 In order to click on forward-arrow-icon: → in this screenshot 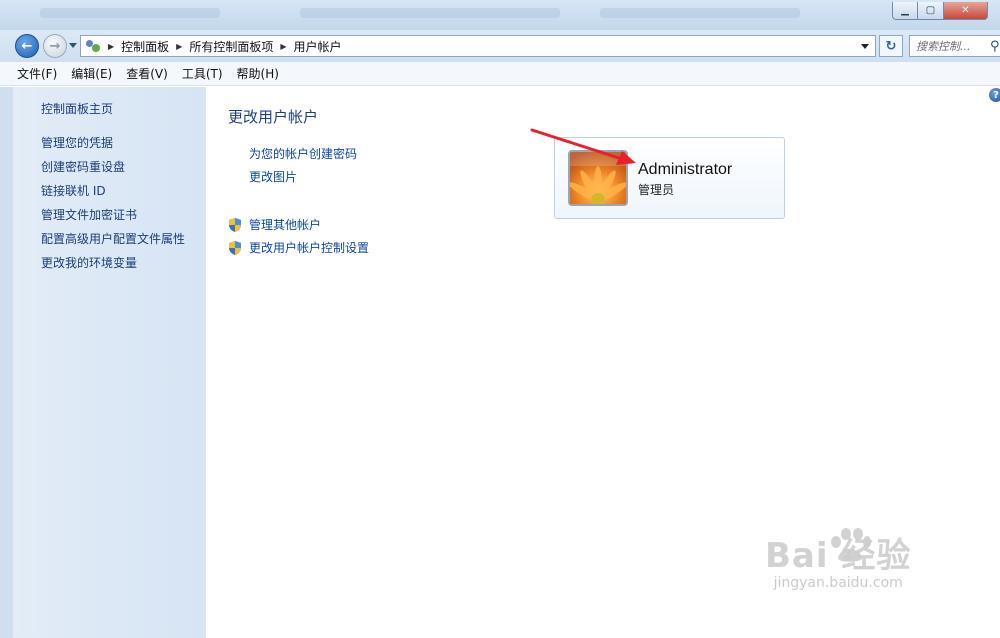, I will do `click(55, 46)`.